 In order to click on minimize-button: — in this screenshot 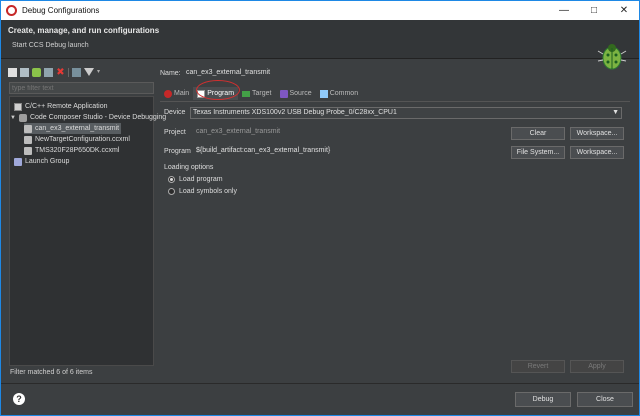, I will do `click(564, 10)`.